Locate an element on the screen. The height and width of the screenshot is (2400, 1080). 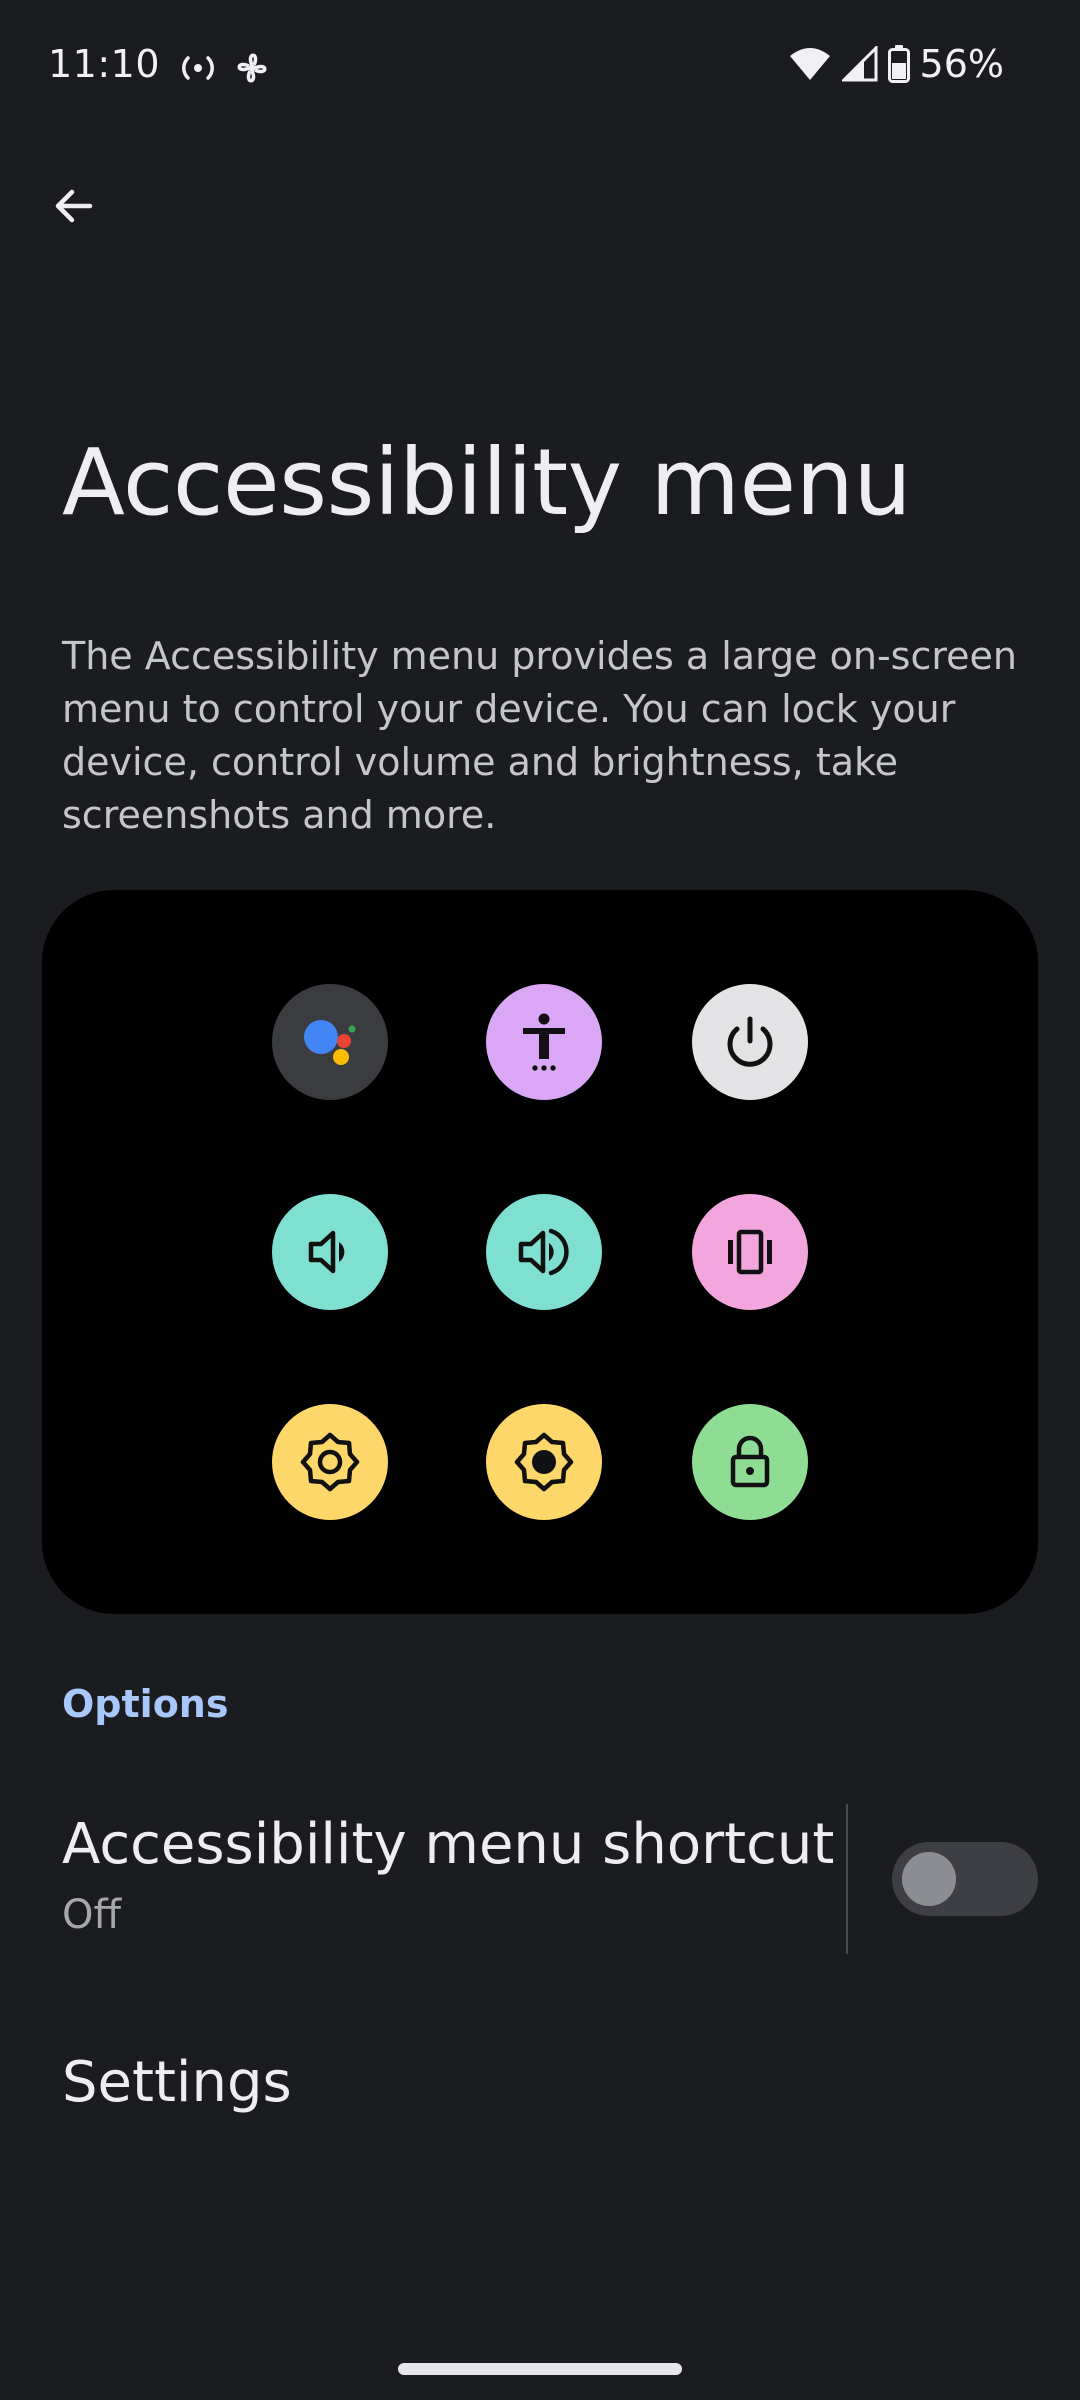
tile-google-assistant is located at coordinates (330, 1042).